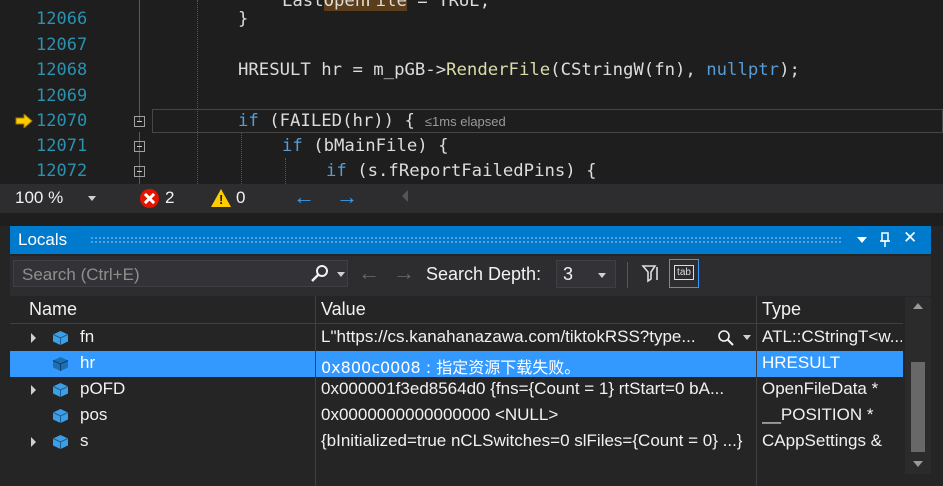  What do you see at coordinates (87, 336) in the screenshot?
I see `local-name: fn` at bounding box center [87, 336].